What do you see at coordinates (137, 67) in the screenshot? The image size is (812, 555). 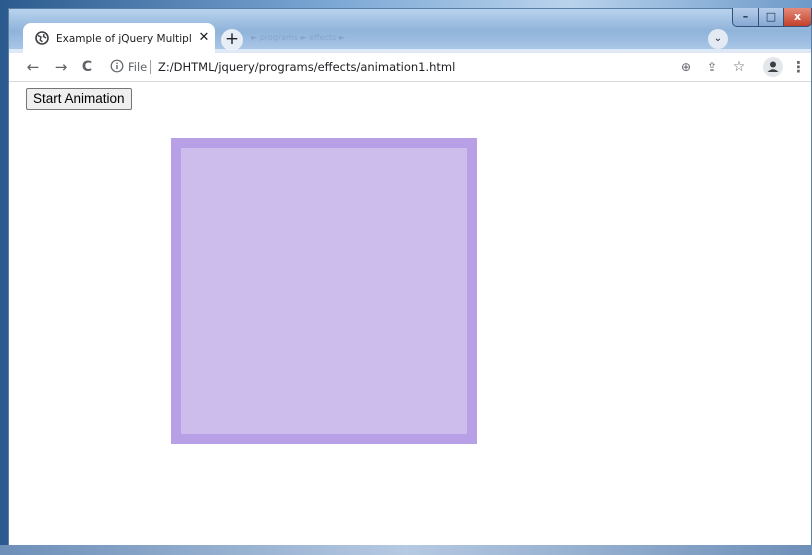 I see `site-info-label: File` at bounding box center [137, 67].